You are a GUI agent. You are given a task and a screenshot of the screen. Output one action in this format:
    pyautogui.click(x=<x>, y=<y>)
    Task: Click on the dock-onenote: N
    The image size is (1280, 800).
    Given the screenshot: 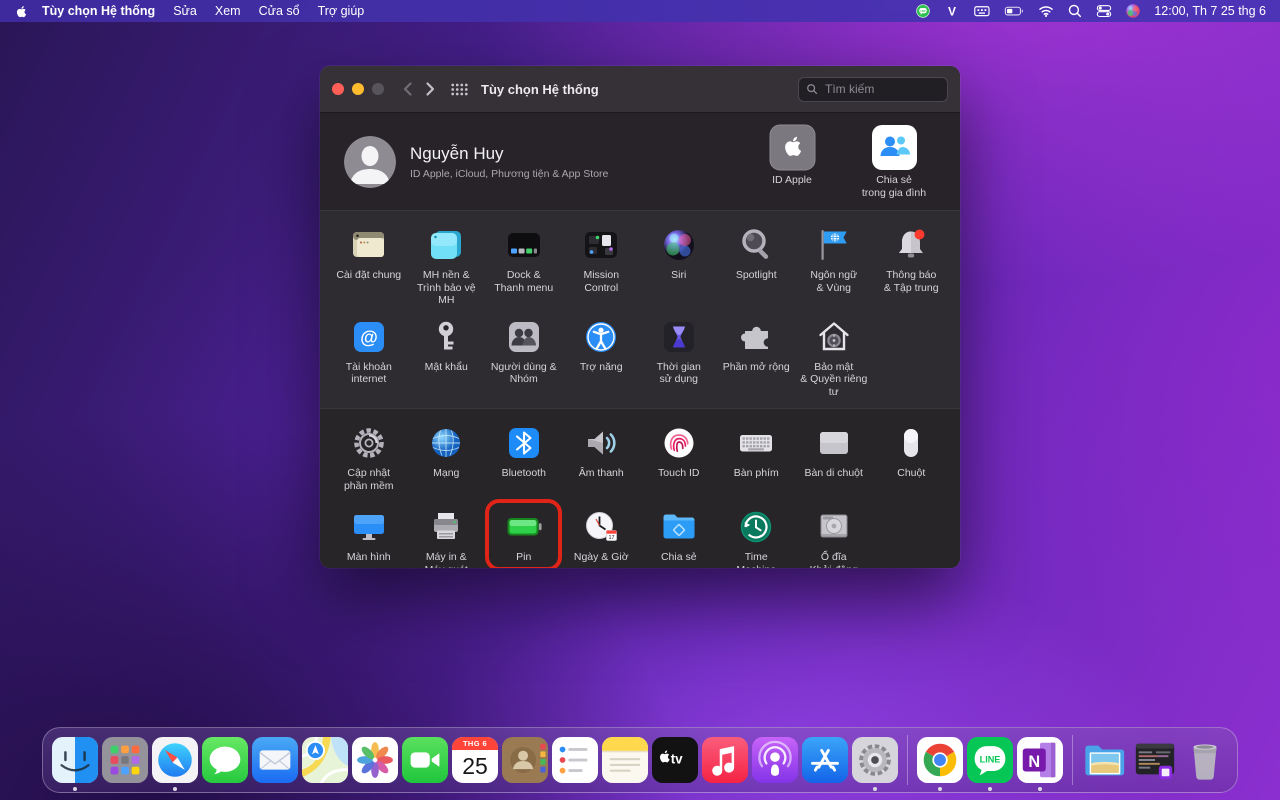 What is the action you would take?
    pyautogui.click(x=1040, y=764)
    